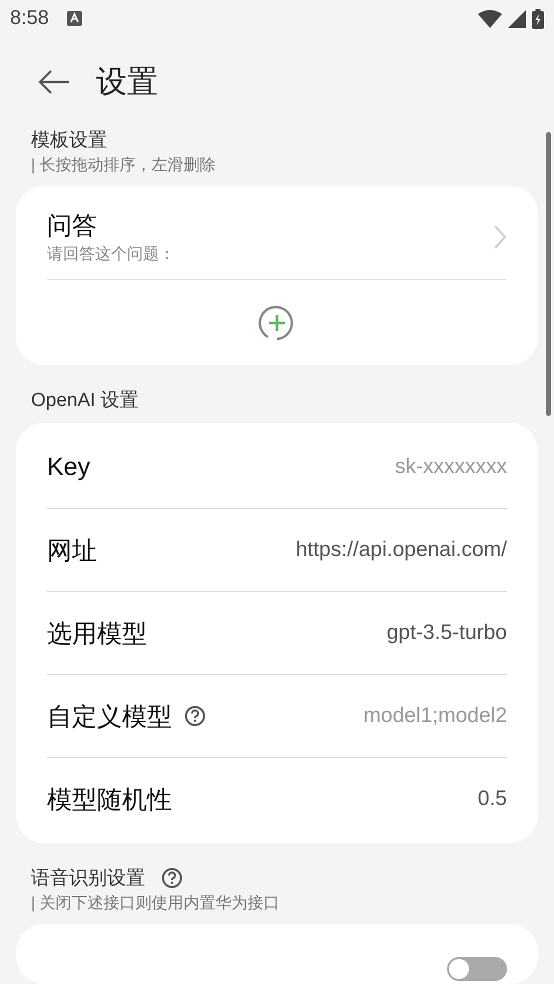 Image resolution: width=554 pixels, height=984 pixels. What do you see at coordinates (109, 717) in the screenshot?
I see `setting-label: 自定义模型` at bounding box center [109, 717].